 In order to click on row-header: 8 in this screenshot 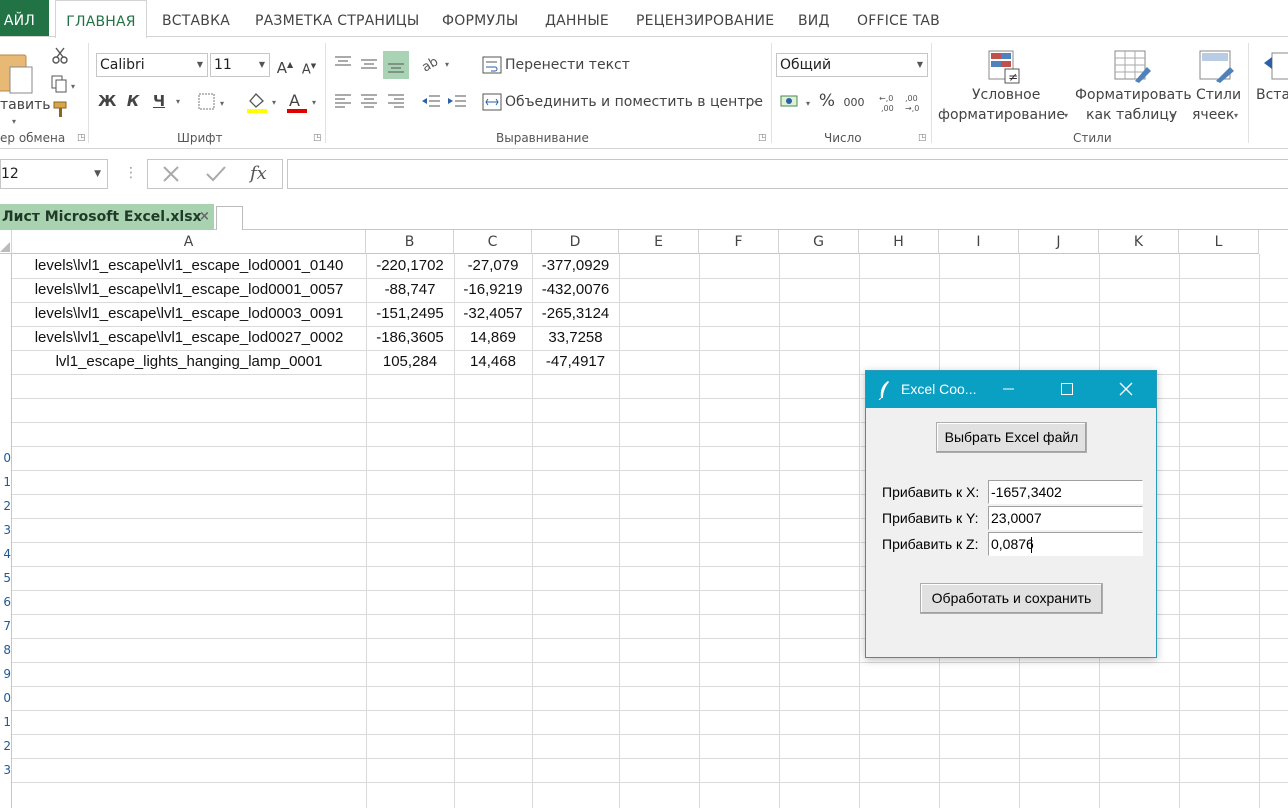, I will do `click(5, 650)`.